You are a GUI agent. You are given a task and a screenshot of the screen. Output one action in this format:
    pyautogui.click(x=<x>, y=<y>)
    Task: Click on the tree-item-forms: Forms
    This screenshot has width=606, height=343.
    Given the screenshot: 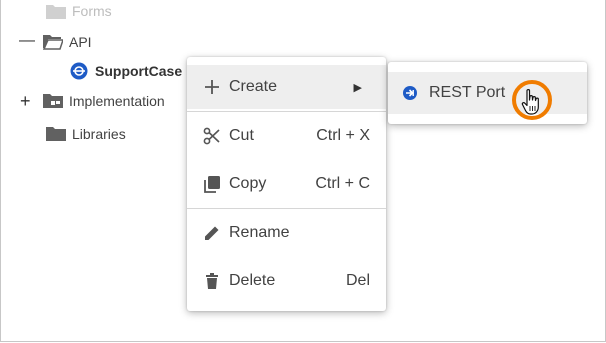 What is the action you would take?
    pyautogui.click(x=79, y=11)
    